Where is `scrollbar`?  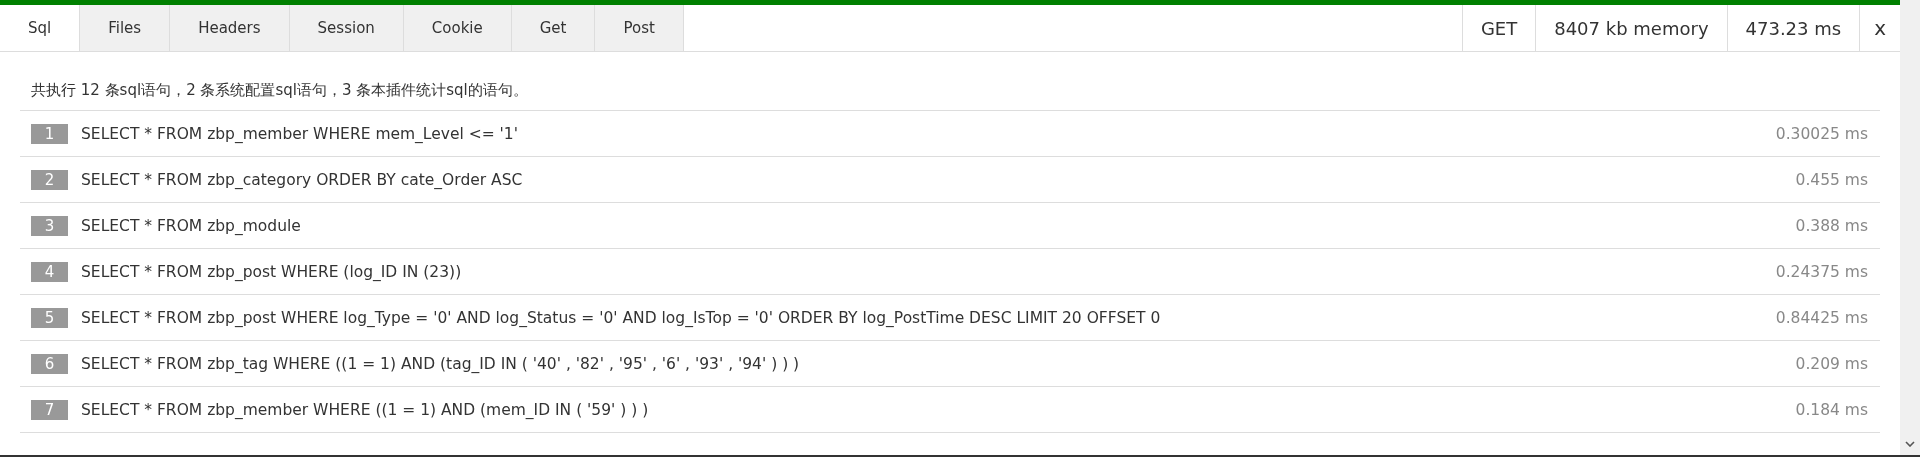
scrollbar is located at coordinates (1910, 227).